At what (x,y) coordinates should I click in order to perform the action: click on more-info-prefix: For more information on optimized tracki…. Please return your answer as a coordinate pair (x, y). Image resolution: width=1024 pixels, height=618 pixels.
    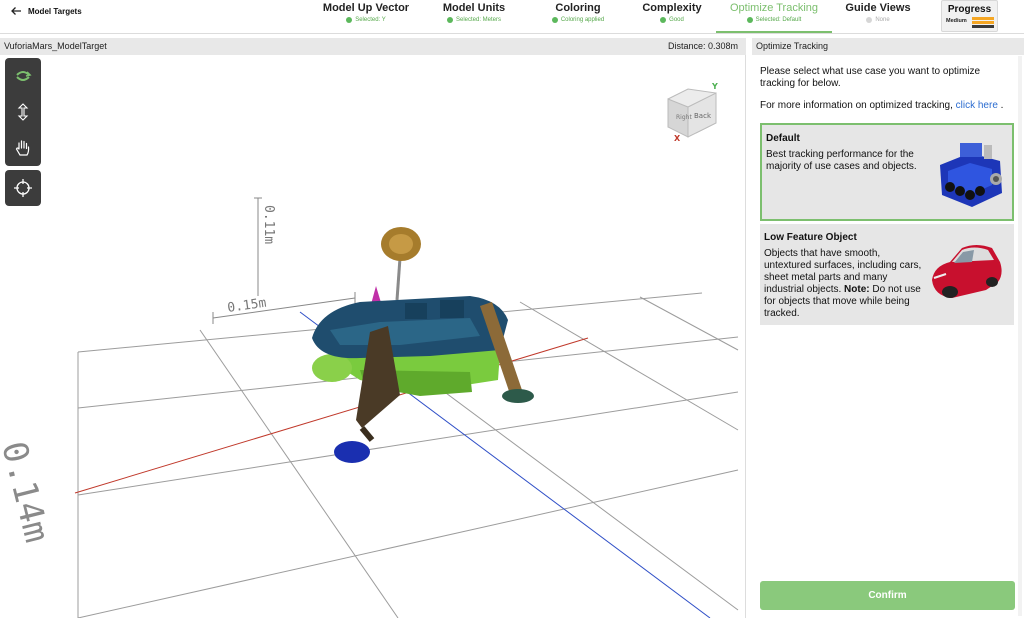
    Looking at the image, I should click on (858, 105).